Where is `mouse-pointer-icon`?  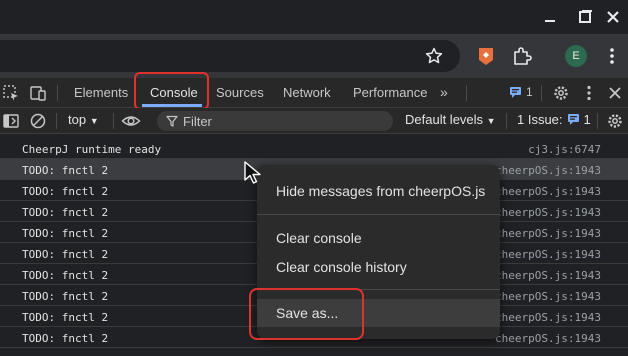 mouse-pointer-icon is located at coordinates (252, 172).